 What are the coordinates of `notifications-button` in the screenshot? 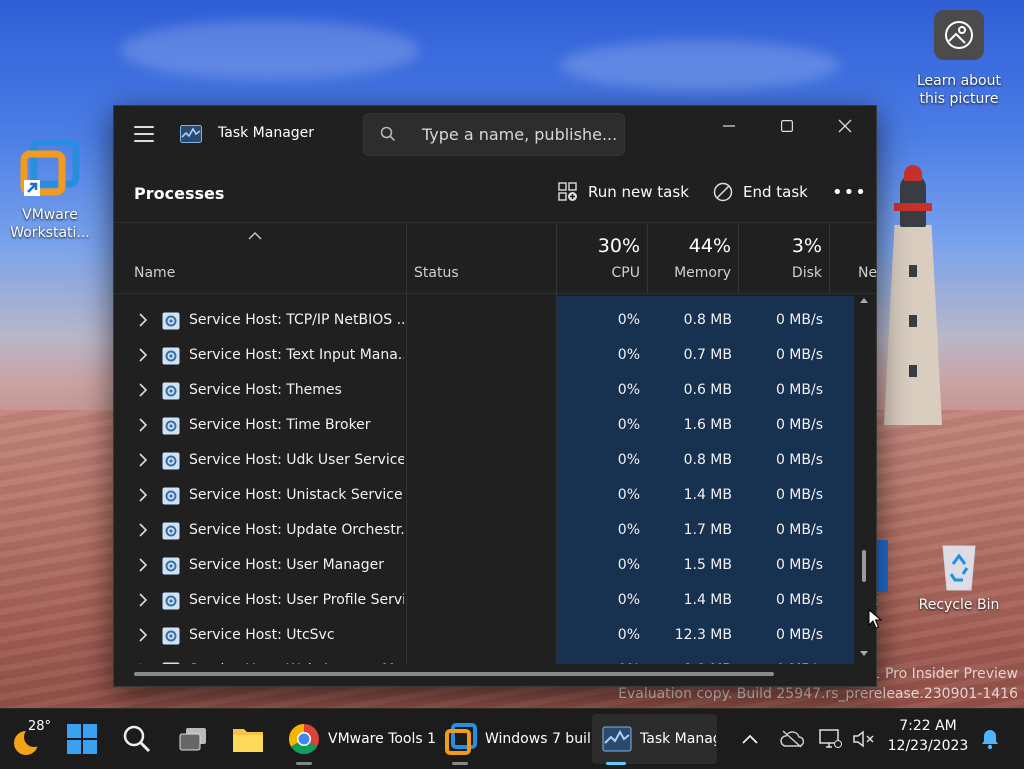 It's located at (990, 739).